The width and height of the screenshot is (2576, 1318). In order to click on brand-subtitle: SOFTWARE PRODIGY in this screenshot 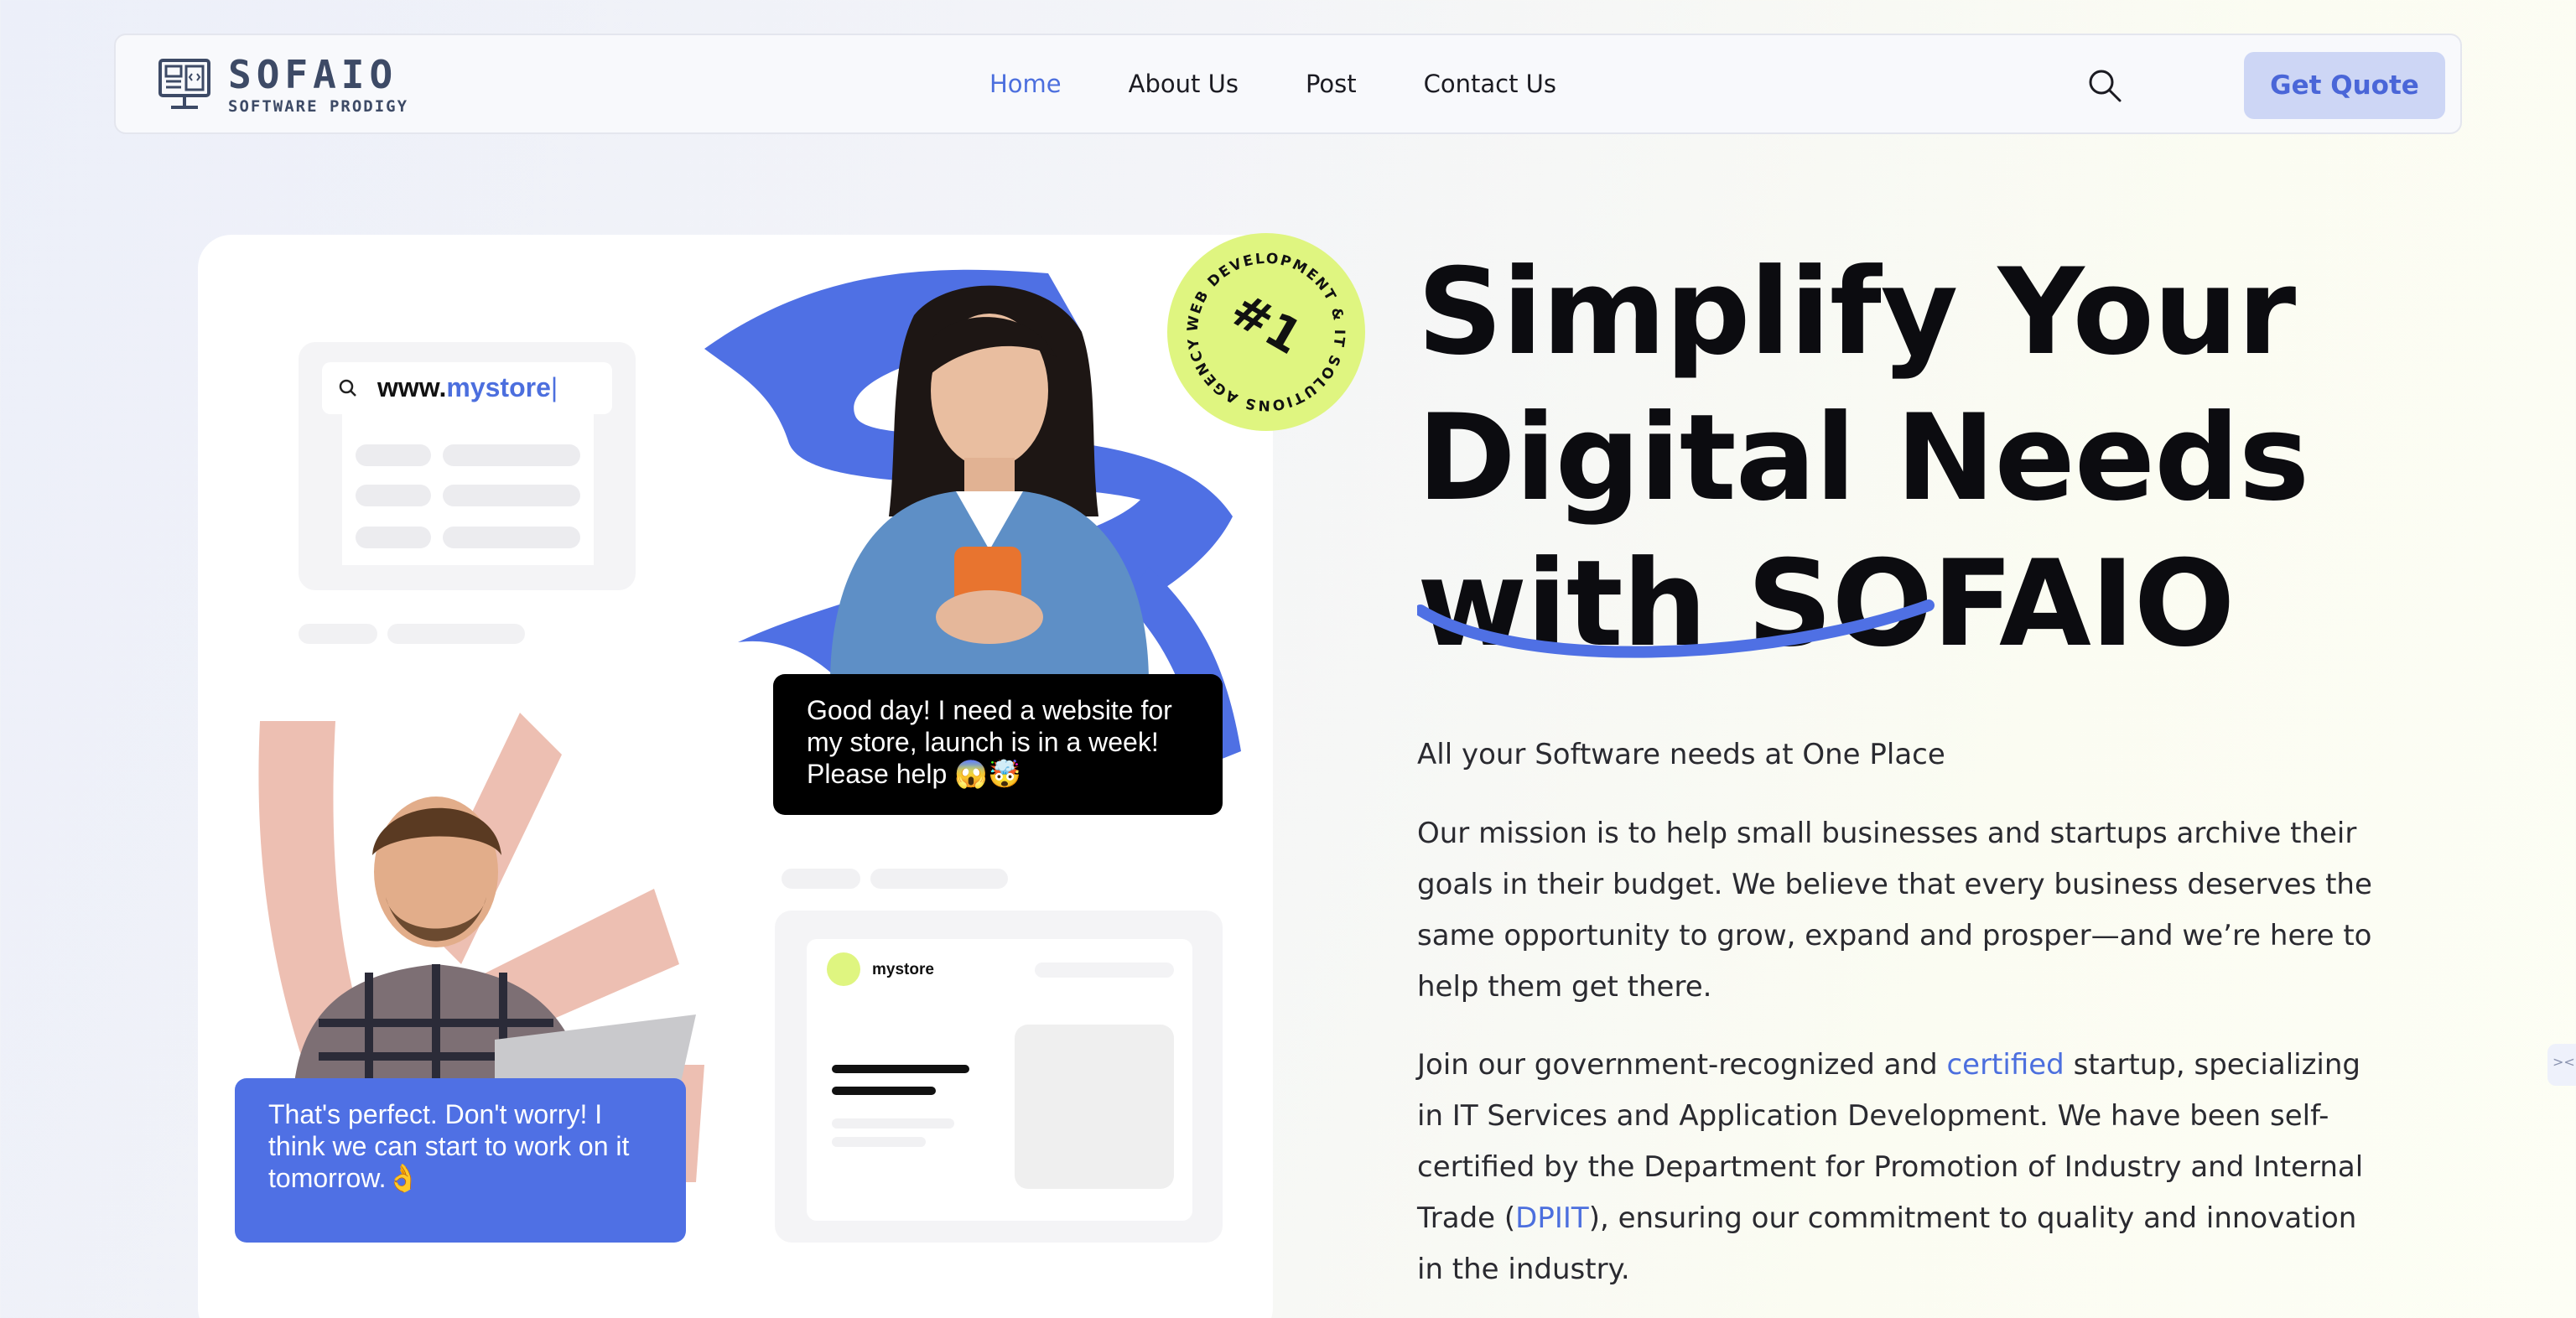, I will do `click(318, 106)`.